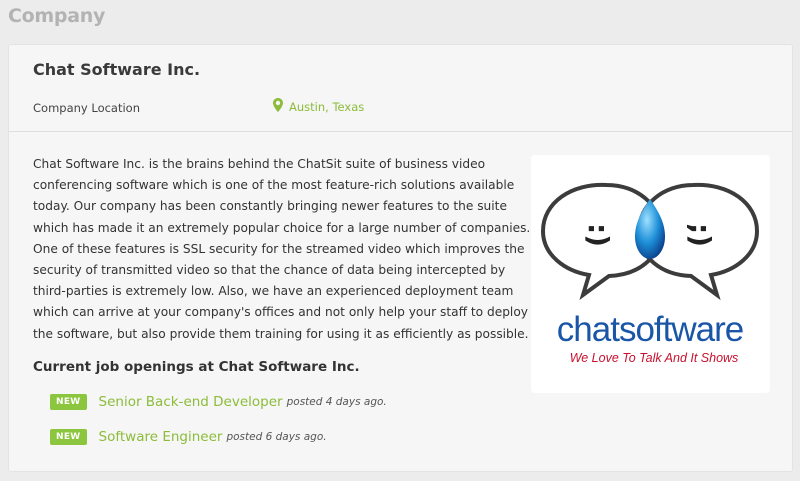  Describe the element at coordinates (276, 437) in the screenshot. I see `job-posted-date: posted 6 days ago.` at that location.